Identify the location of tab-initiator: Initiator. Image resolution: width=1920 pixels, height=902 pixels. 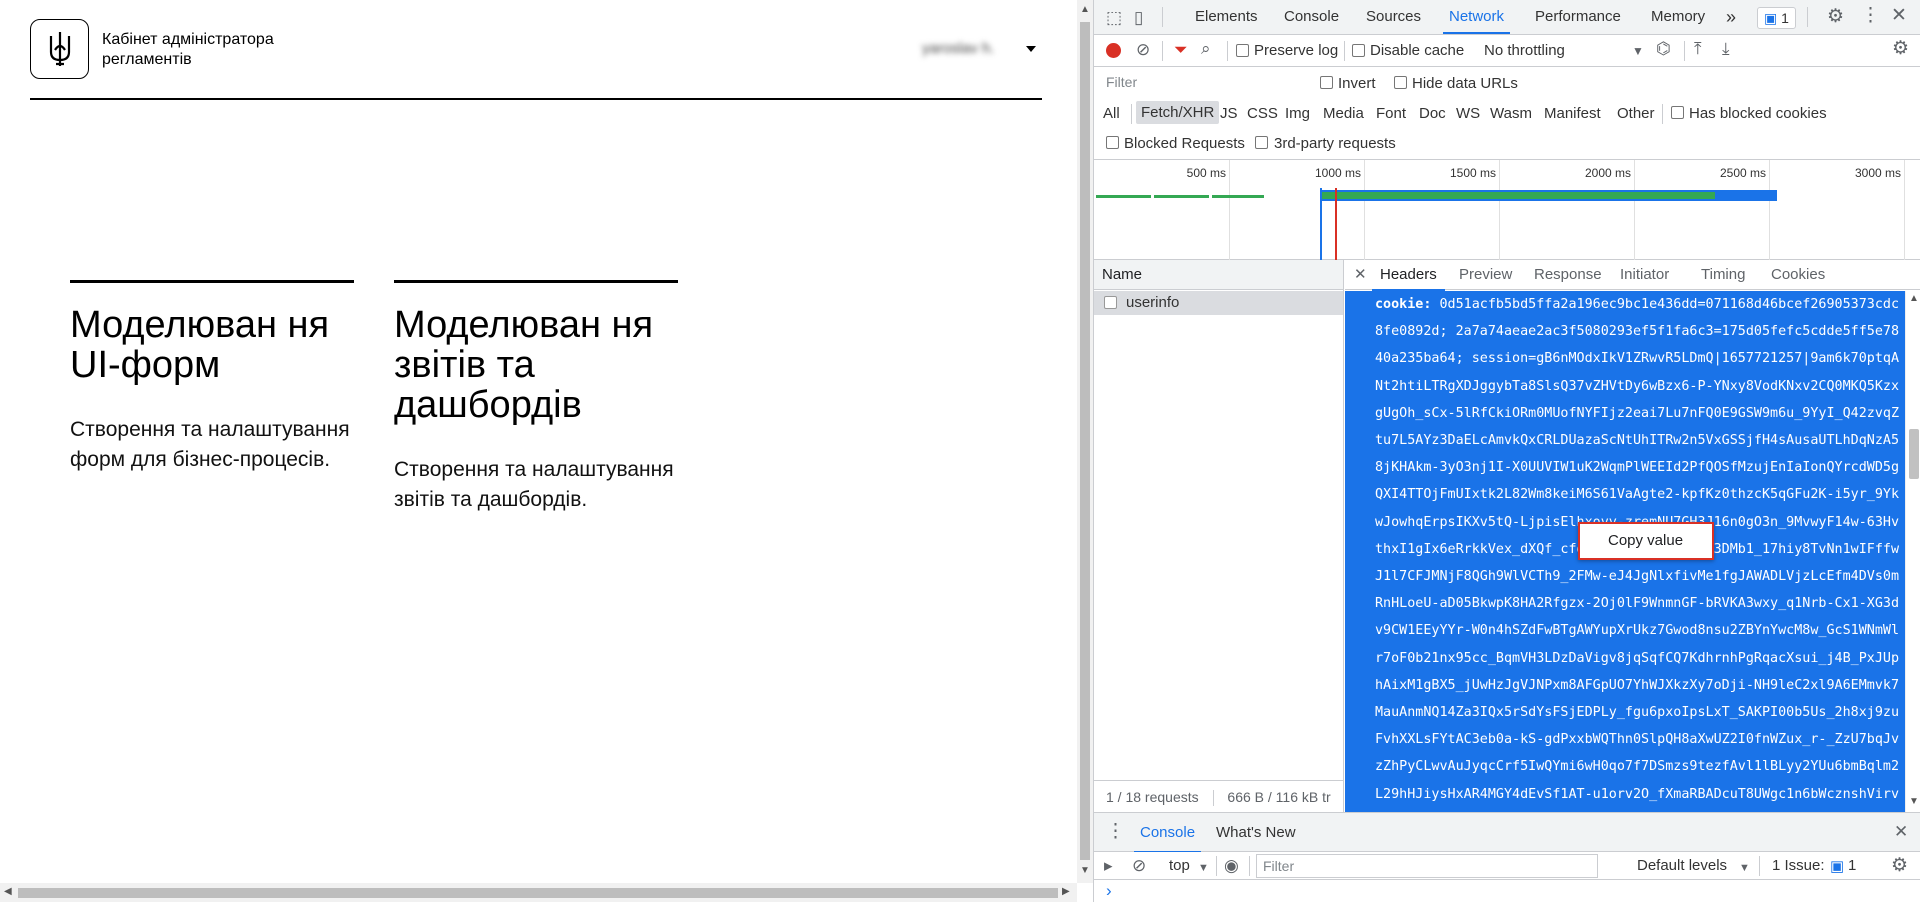
(1644, 275).